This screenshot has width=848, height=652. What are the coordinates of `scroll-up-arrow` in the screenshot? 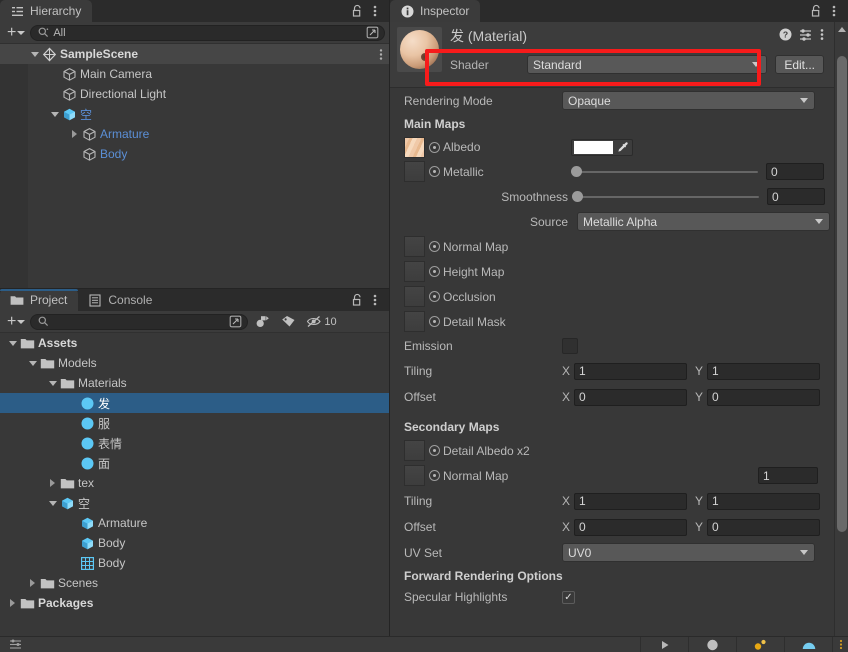 It's located at (842, 29).